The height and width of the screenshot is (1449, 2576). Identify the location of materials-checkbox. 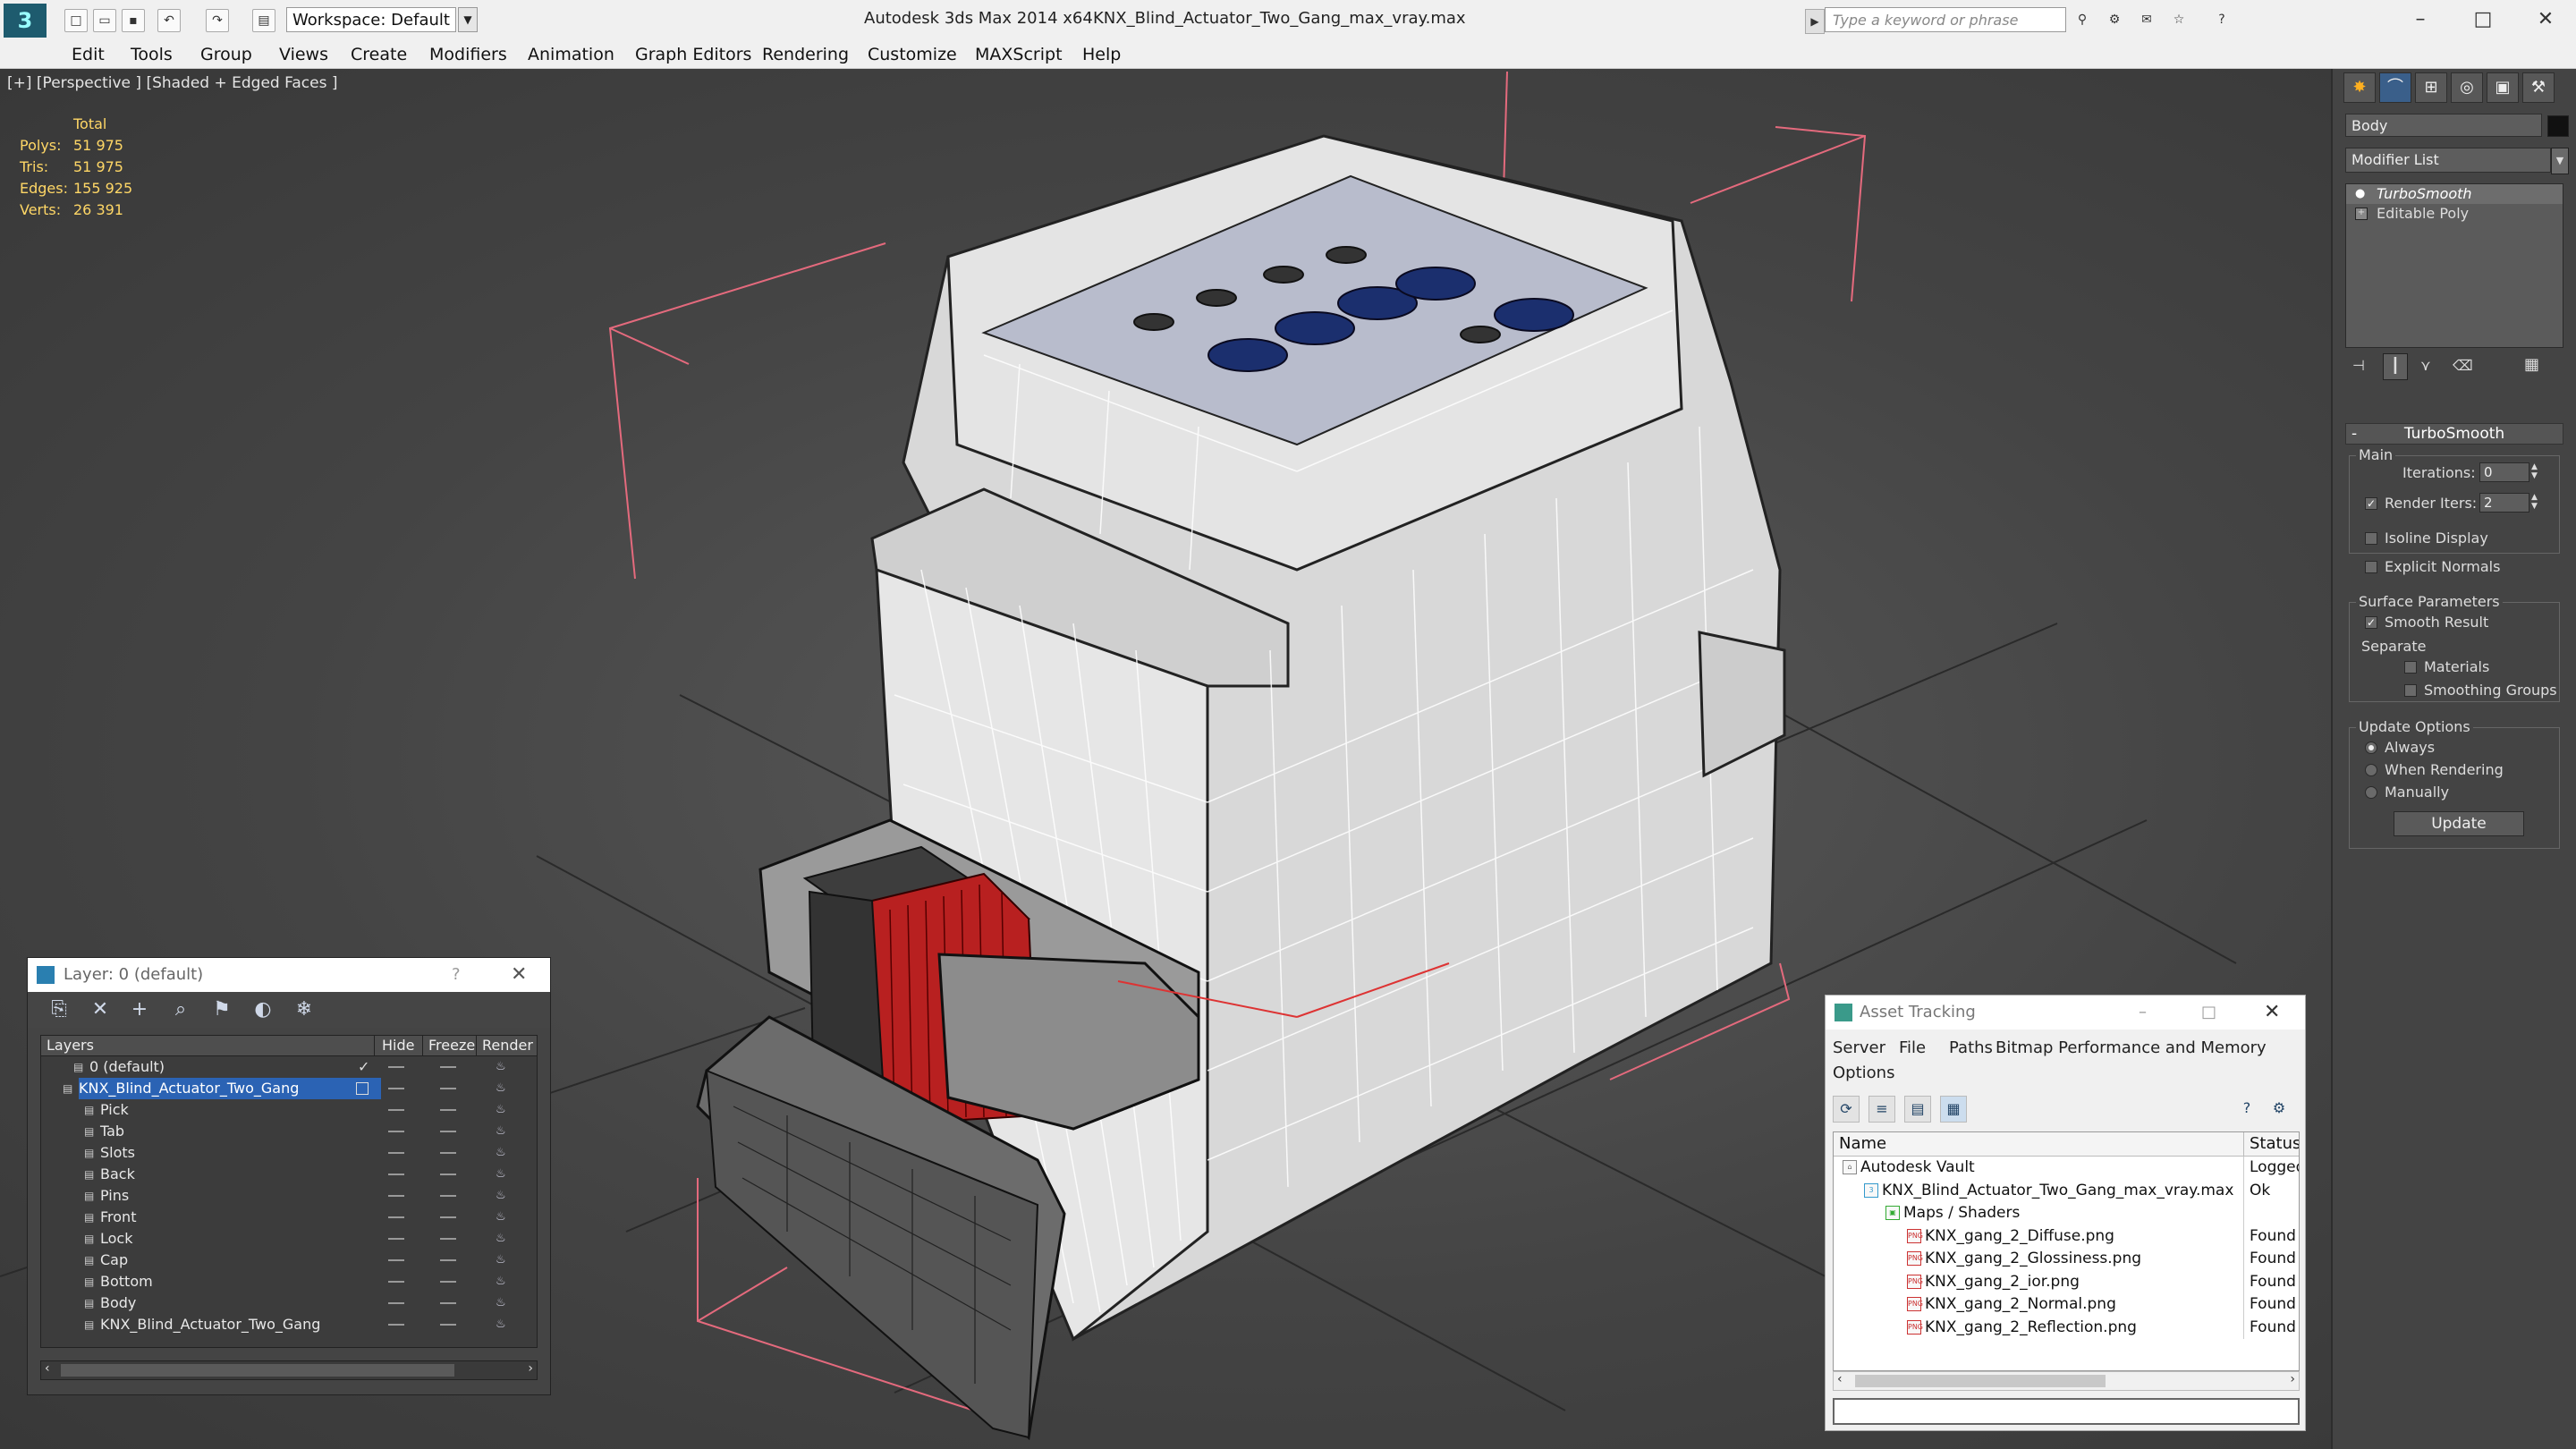
(2410, 667).